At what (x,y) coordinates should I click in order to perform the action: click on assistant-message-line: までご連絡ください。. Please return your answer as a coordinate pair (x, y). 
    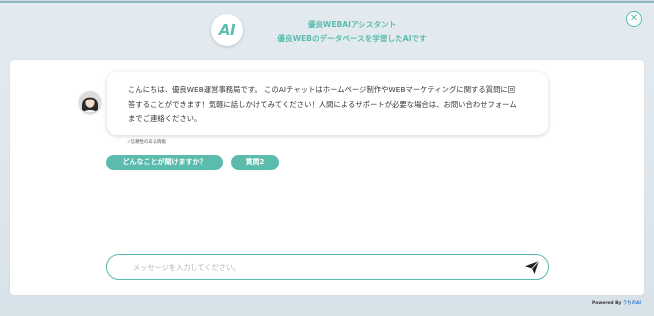
    Looking at the image, I should click on (165, 118).